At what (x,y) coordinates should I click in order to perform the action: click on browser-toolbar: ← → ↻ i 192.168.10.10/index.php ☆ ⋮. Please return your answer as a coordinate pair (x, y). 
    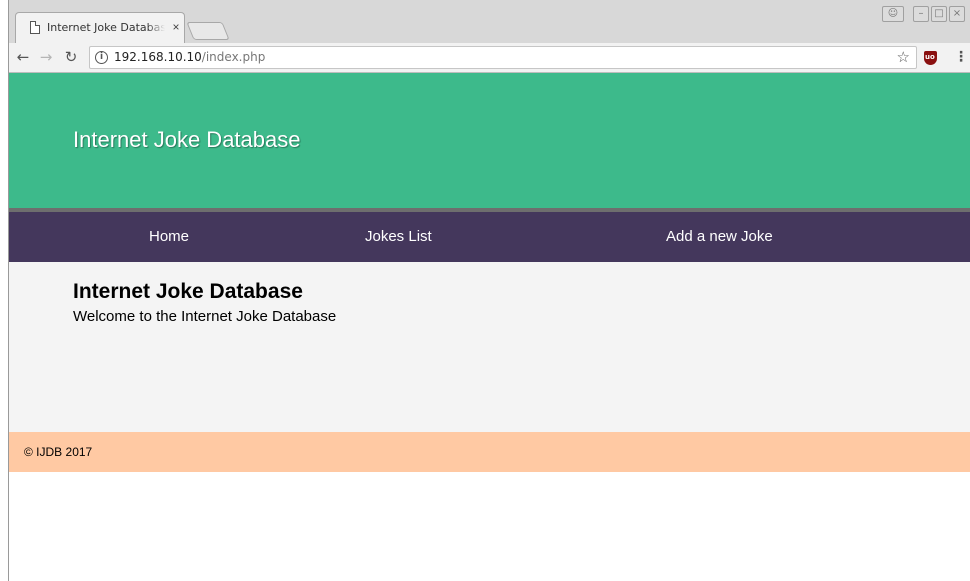
    Looking at the image, I should click on (489, 58).